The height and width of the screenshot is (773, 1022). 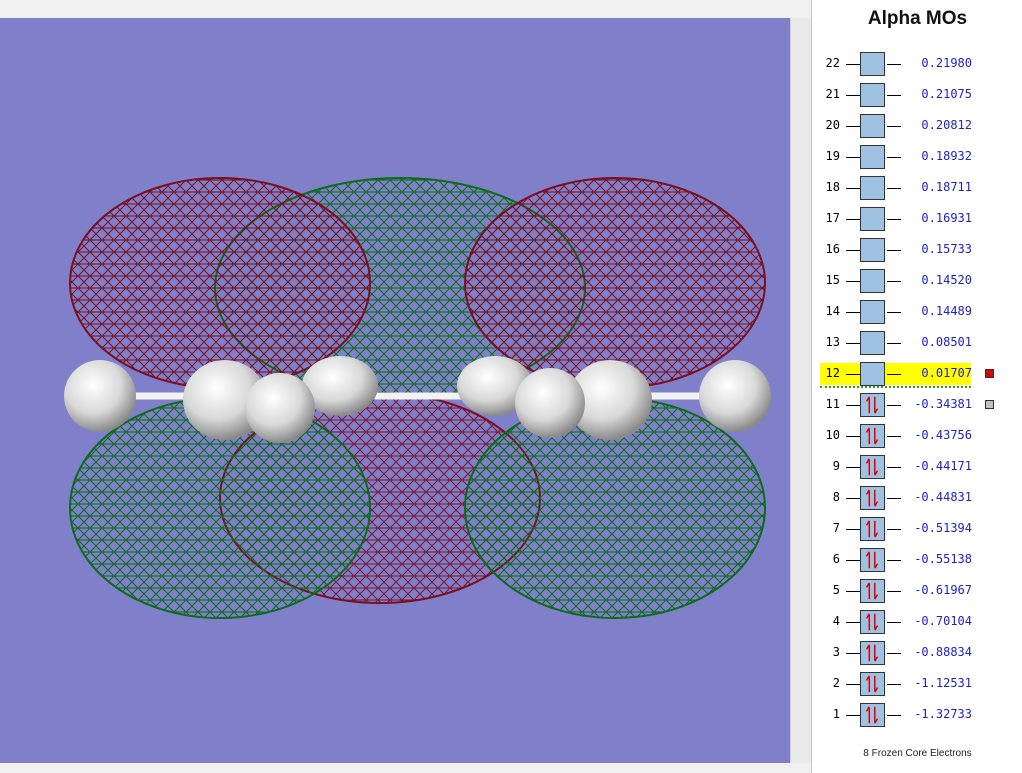 What do you see at coordinates (917, 315) in the screenshot?
I see `mo-level-14: 14 0.14489` at bounding box center [917, 315].